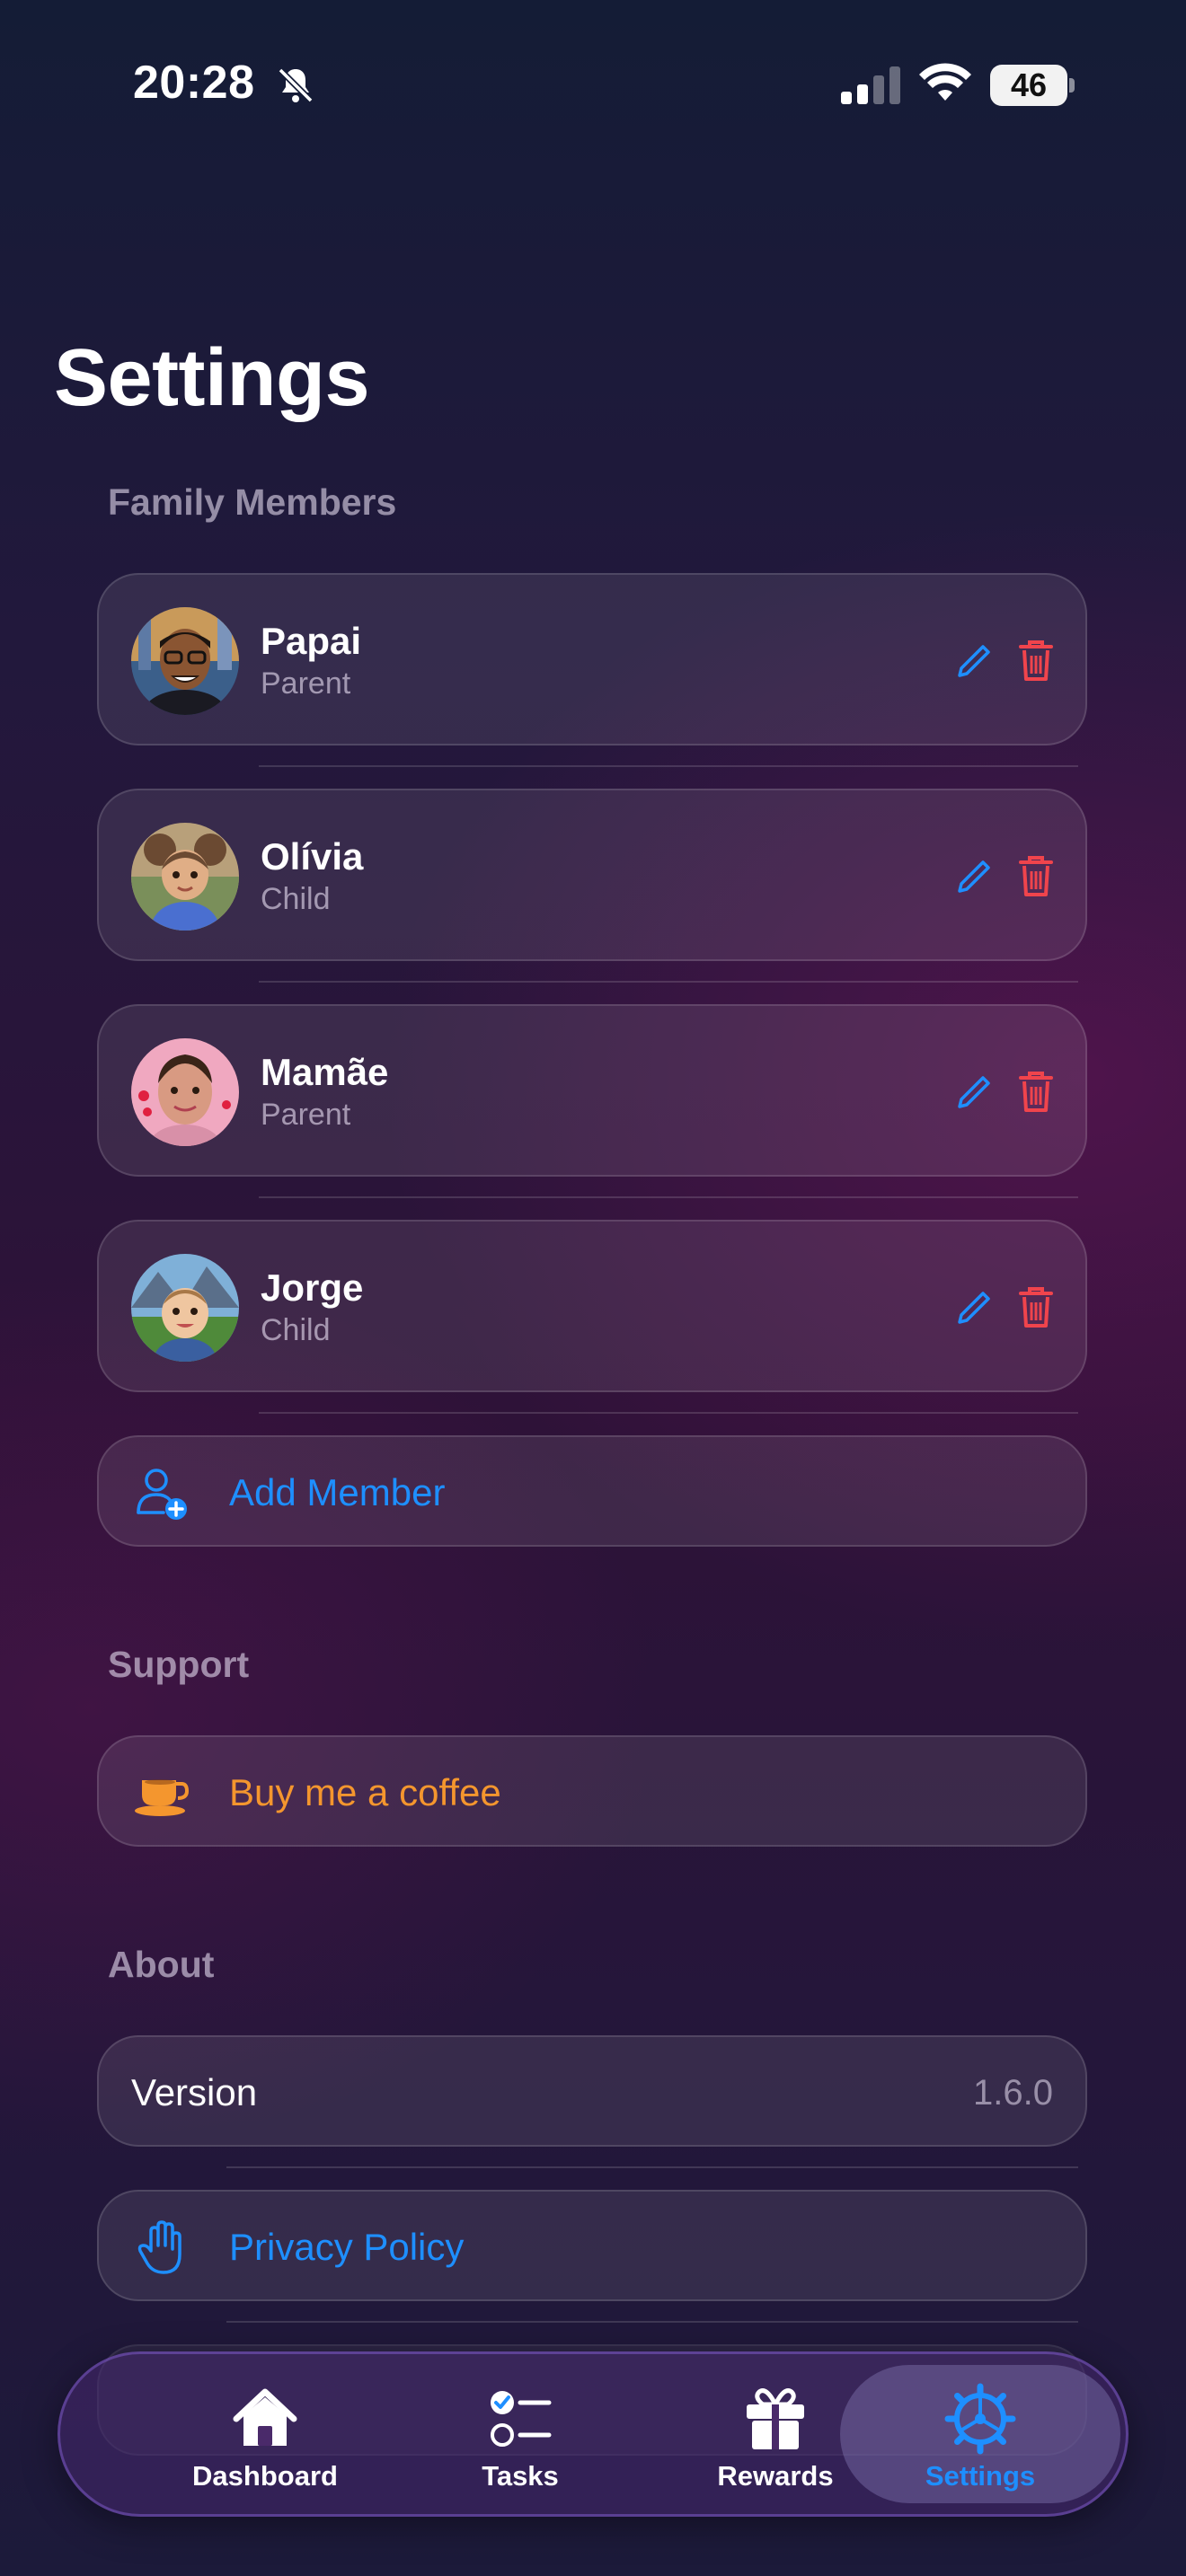 Image resolution: width=1186 pixels, height=2576 pixels. What do you see at coordinates (592, 1306) in the screenshot?
I see `member-row-jorge: Jorge Child` at bounding box center [592, 1306].